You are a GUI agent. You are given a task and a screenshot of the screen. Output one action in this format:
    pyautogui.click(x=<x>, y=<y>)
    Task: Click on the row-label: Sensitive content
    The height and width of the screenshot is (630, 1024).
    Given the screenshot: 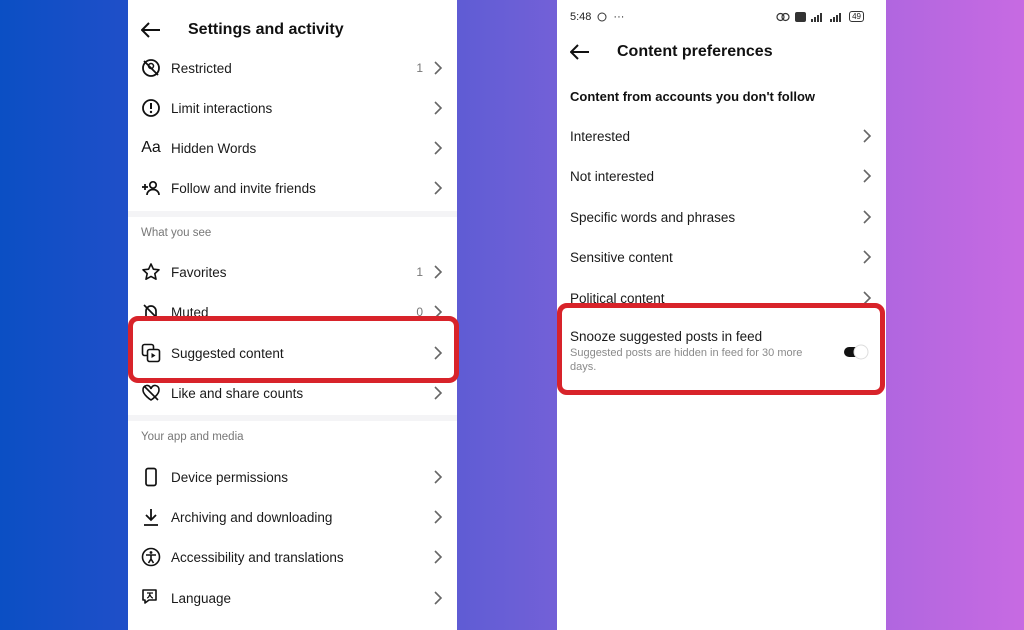 What is the action you would take?
    pyautogui.click(x=621, y=257)
    